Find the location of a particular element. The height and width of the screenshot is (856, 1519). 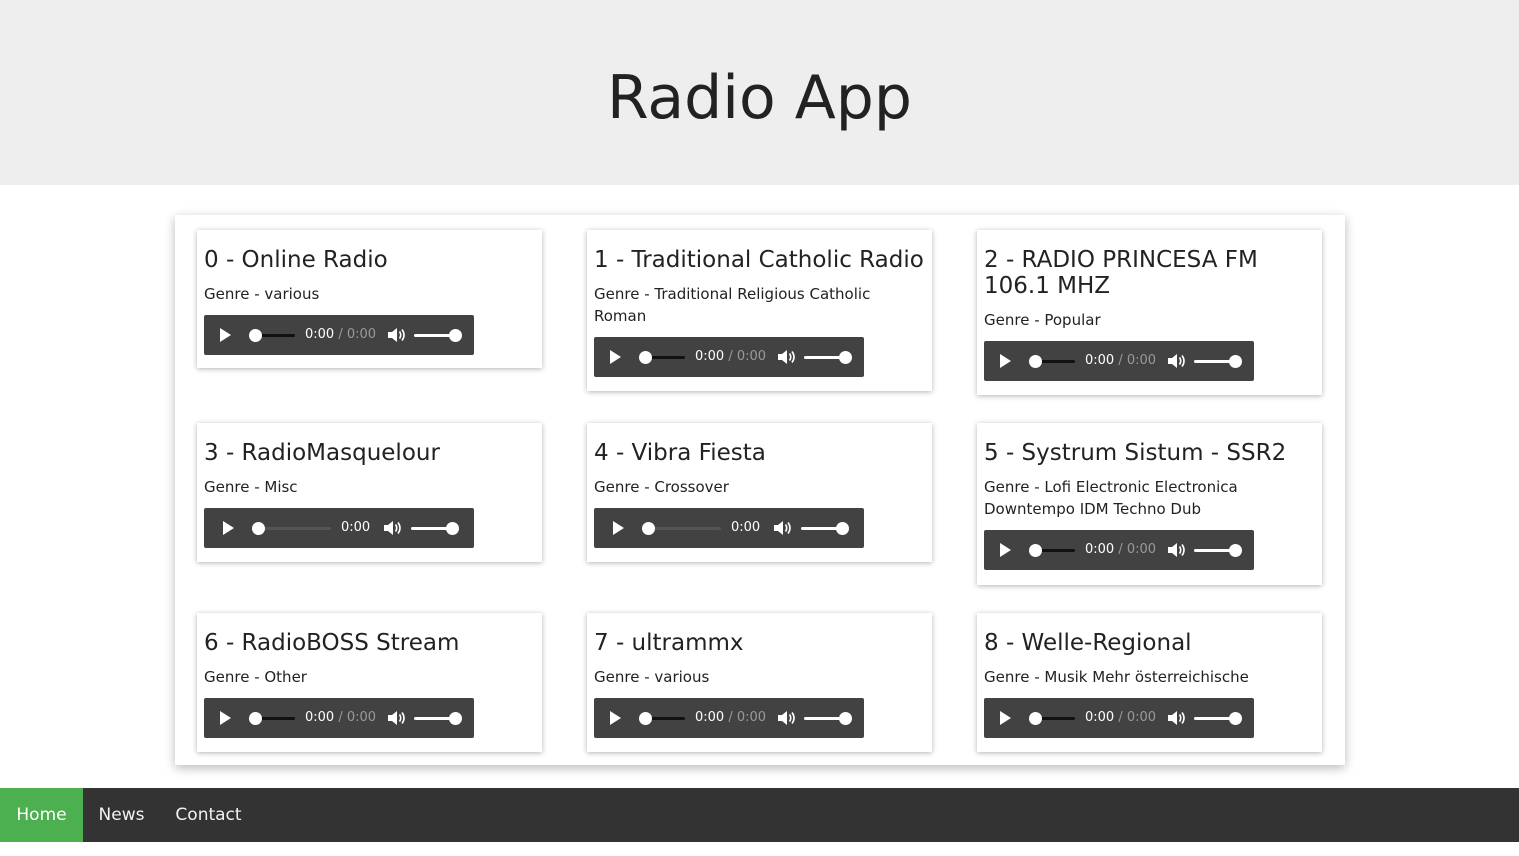

station-name: 3 - RadioMasquelour is located at coordinates (322, 453).